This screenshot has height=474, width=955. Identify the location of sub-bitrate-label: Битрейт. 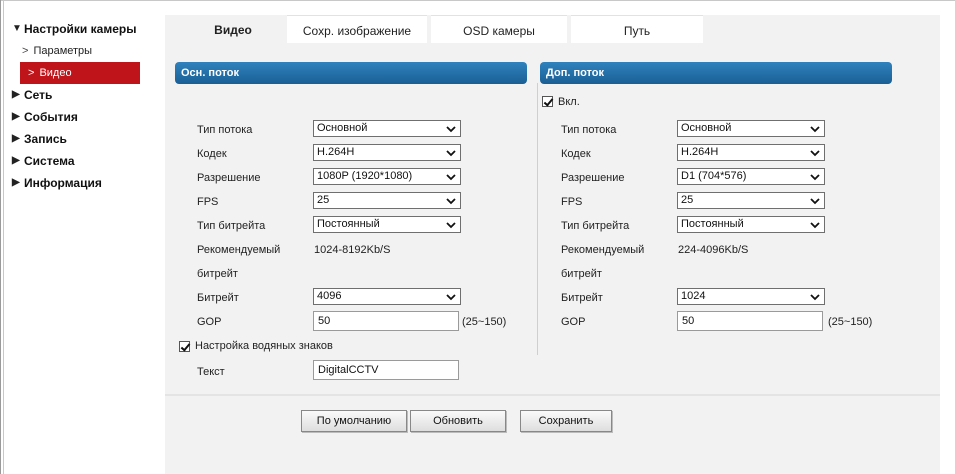
(582, 298).